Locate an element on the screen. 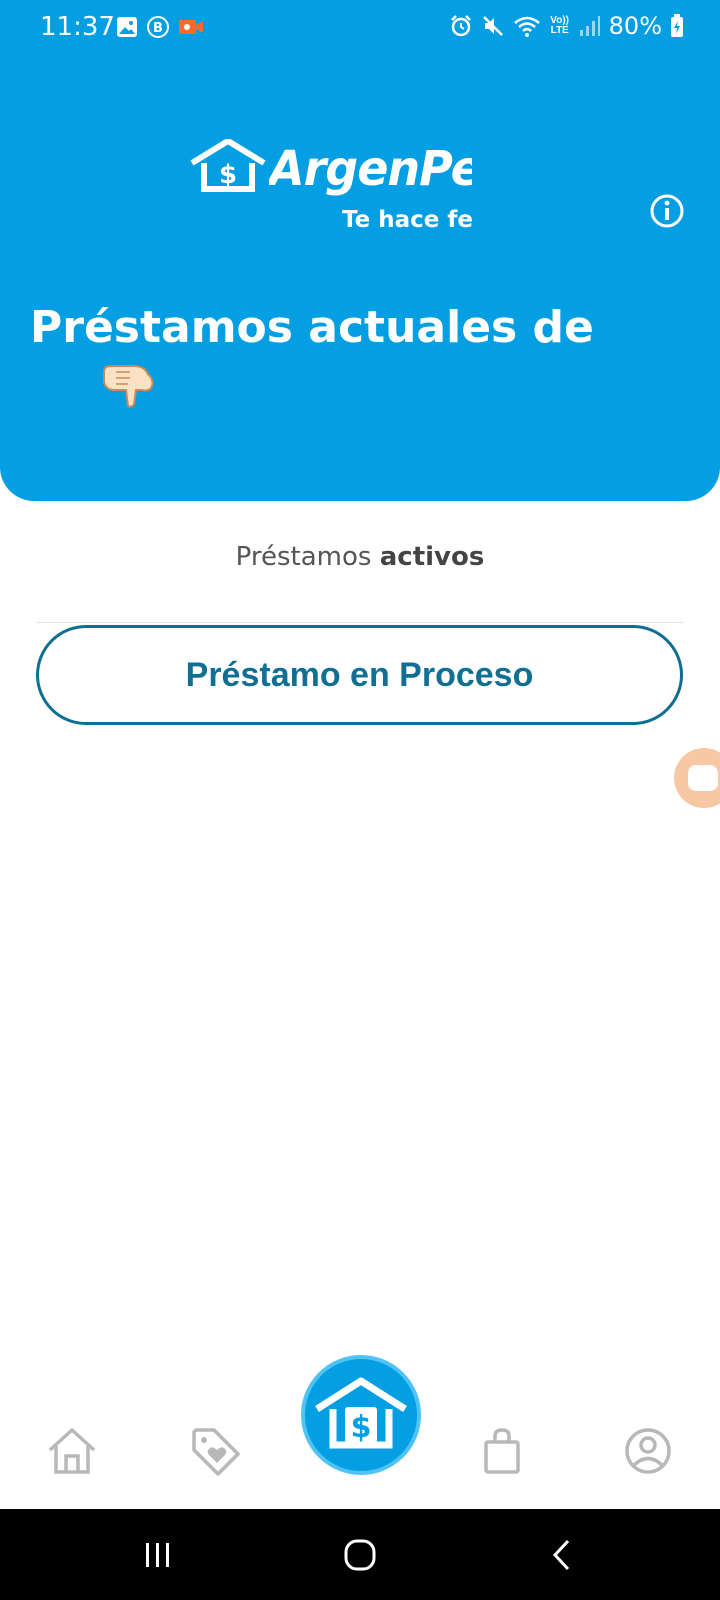 The width and height of the screenshot is (720, 1600). house-dollar-icon: $ is located at coordinates (361, 1413).